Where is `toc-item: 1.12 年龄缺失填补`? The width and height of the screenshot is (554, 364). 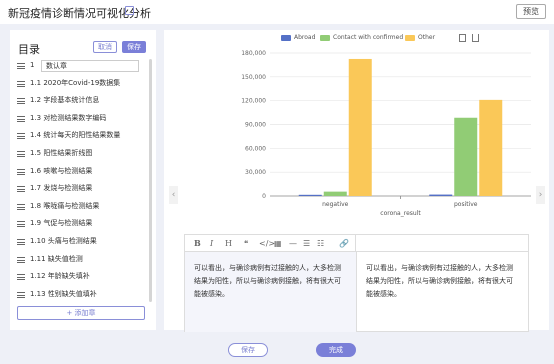
toc-item: 1.12 年龄缺失填补 is located at coordinates (81, 277).